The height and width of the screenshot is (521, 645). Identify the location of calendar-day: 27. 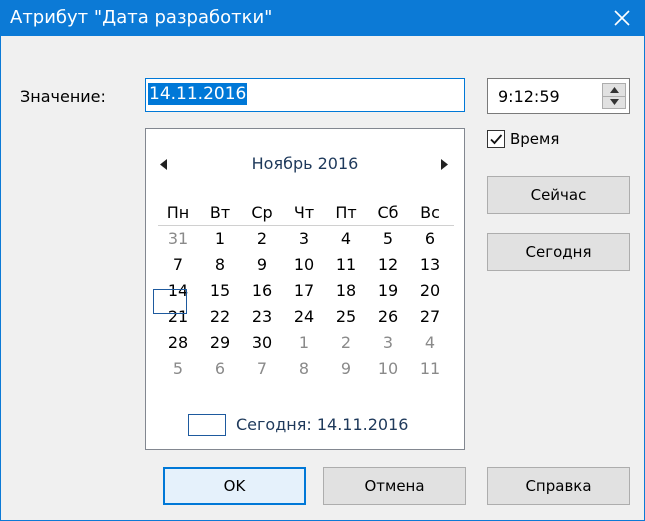
(430, 316).